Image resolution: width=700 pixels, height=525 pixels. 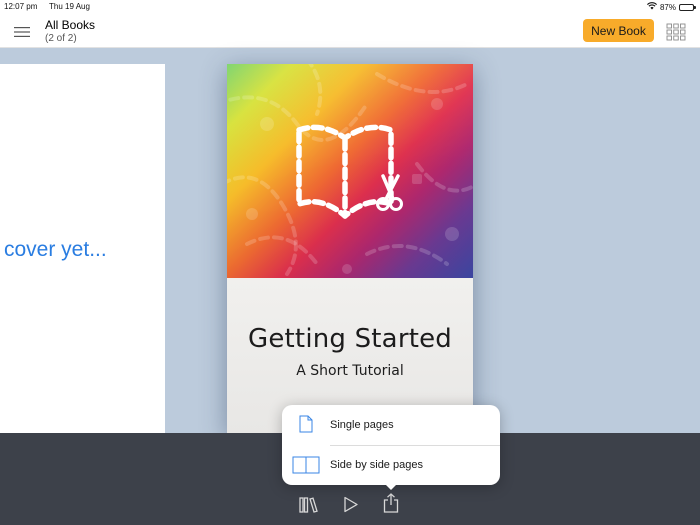 I want to click on status-right: 87%, so click(x=671, y=7).